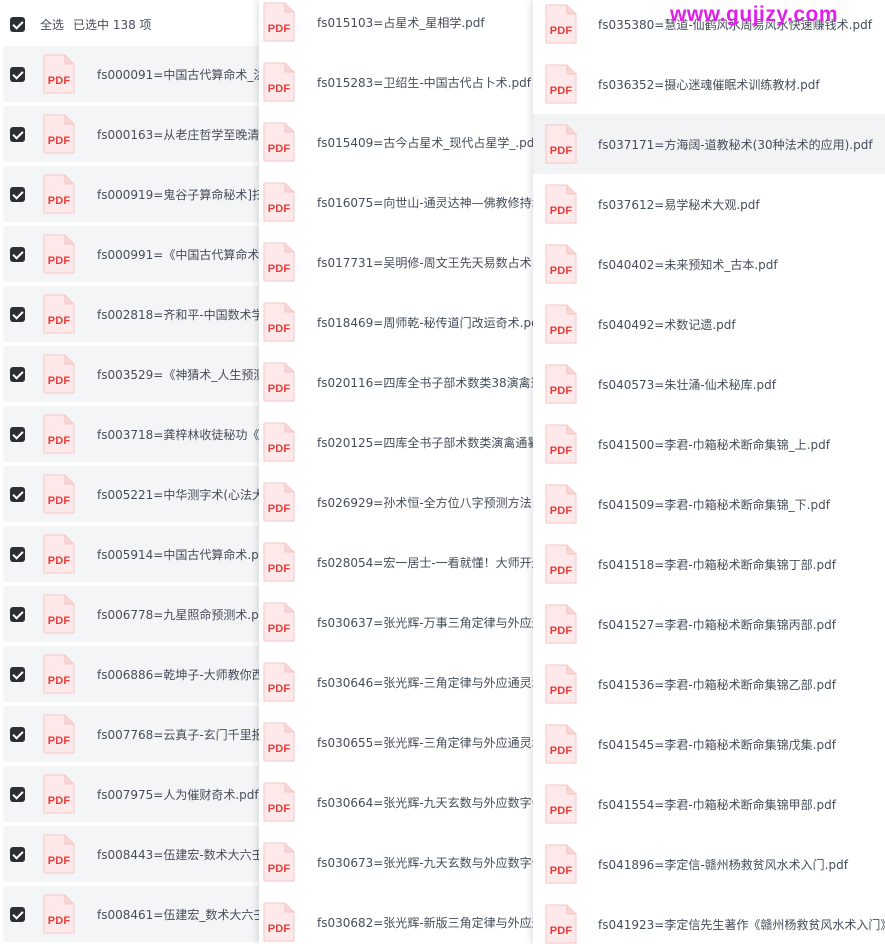 This screenshot has width=885, height=944. What do you see at coordinates (714, 504) in the screenshot?
I see `file-name: fs041509=李君-巾箱秘术断命集锦_下.pdf` at bounding box center [714, 504].